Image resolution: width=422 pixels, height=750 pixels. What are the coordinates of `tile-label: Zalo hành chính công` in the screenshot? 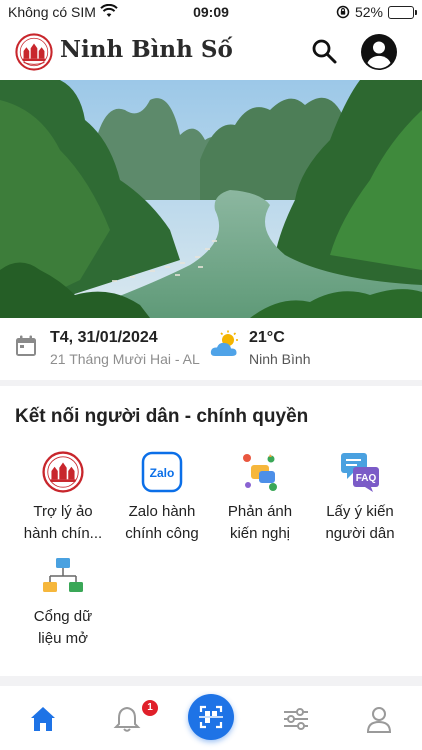 It's located at (162, 522).